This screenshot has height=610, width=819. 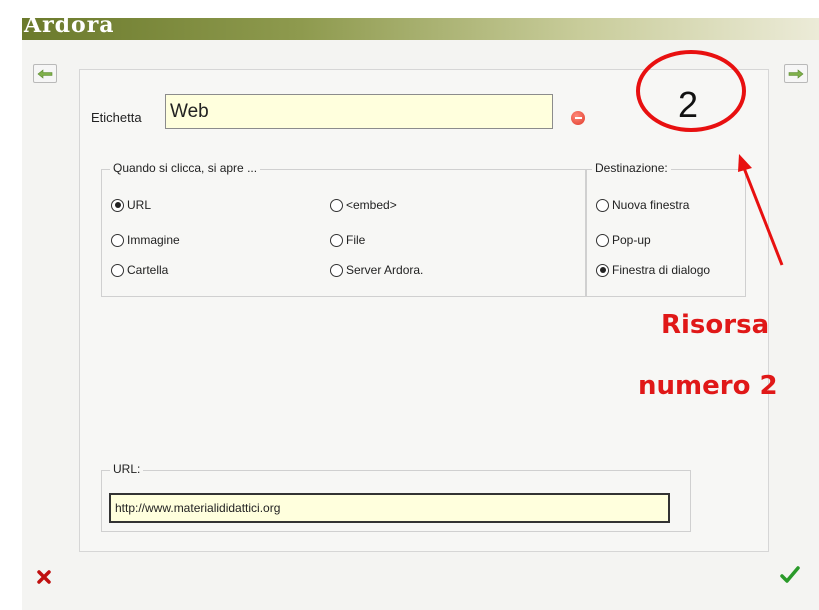 What do you see at coordinates (715, 325) in the screenshot?
I see `annotation-line1: Risorsa` at bounding box center [715, 325].